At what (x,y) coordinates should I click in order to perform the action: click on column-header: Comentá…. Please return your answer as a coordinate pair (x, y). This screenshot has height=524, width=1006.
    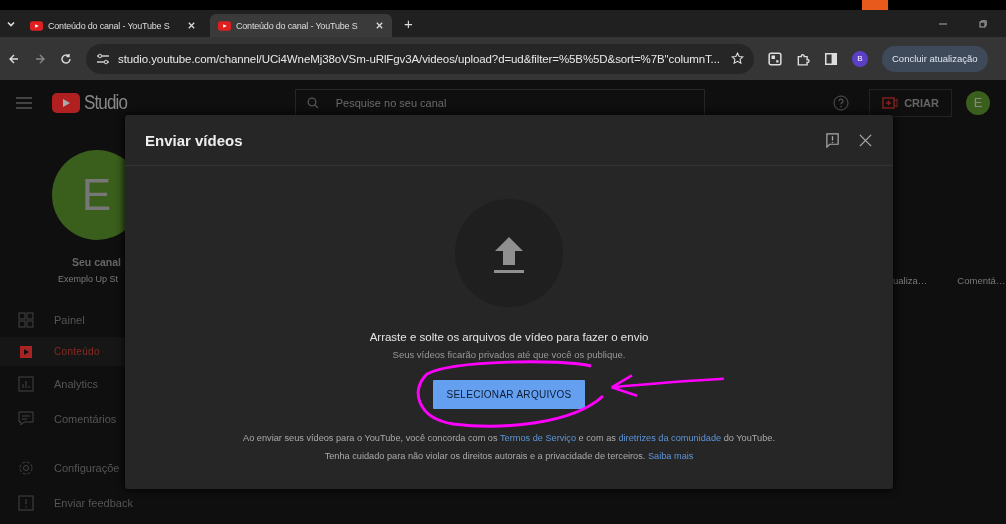
    Looking at the image, I should click on (981, 280).